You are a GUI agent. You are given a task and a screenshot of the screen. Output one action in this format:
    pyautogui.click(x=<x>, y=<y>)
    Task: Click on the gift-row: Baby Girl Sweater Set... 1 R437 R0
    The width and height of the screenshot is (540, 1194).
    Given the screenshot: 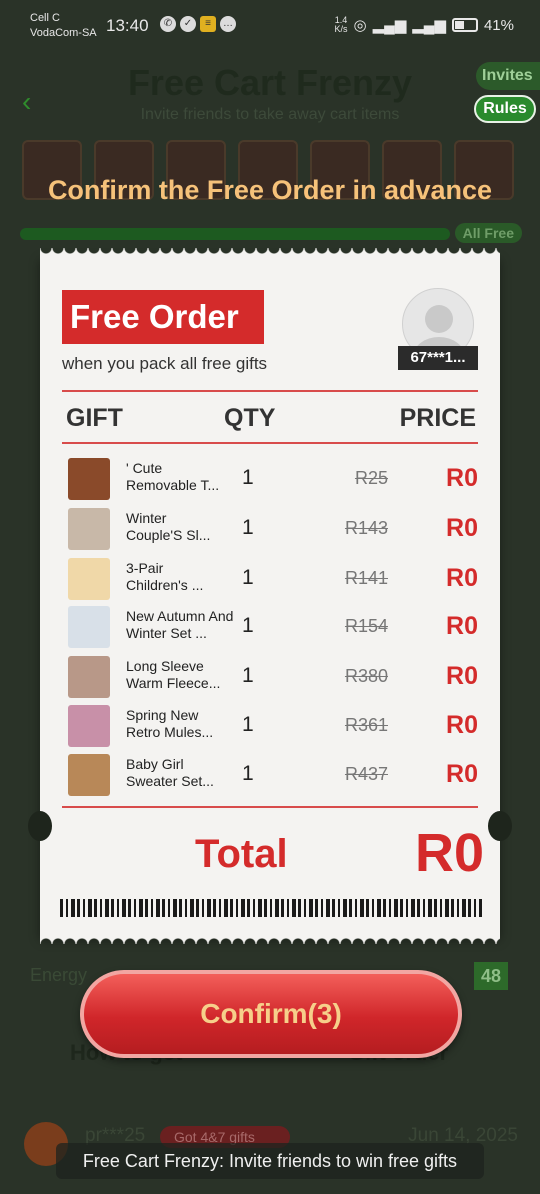 What is the action you would take?
    pyautogui.click(x=270, y=776)
    